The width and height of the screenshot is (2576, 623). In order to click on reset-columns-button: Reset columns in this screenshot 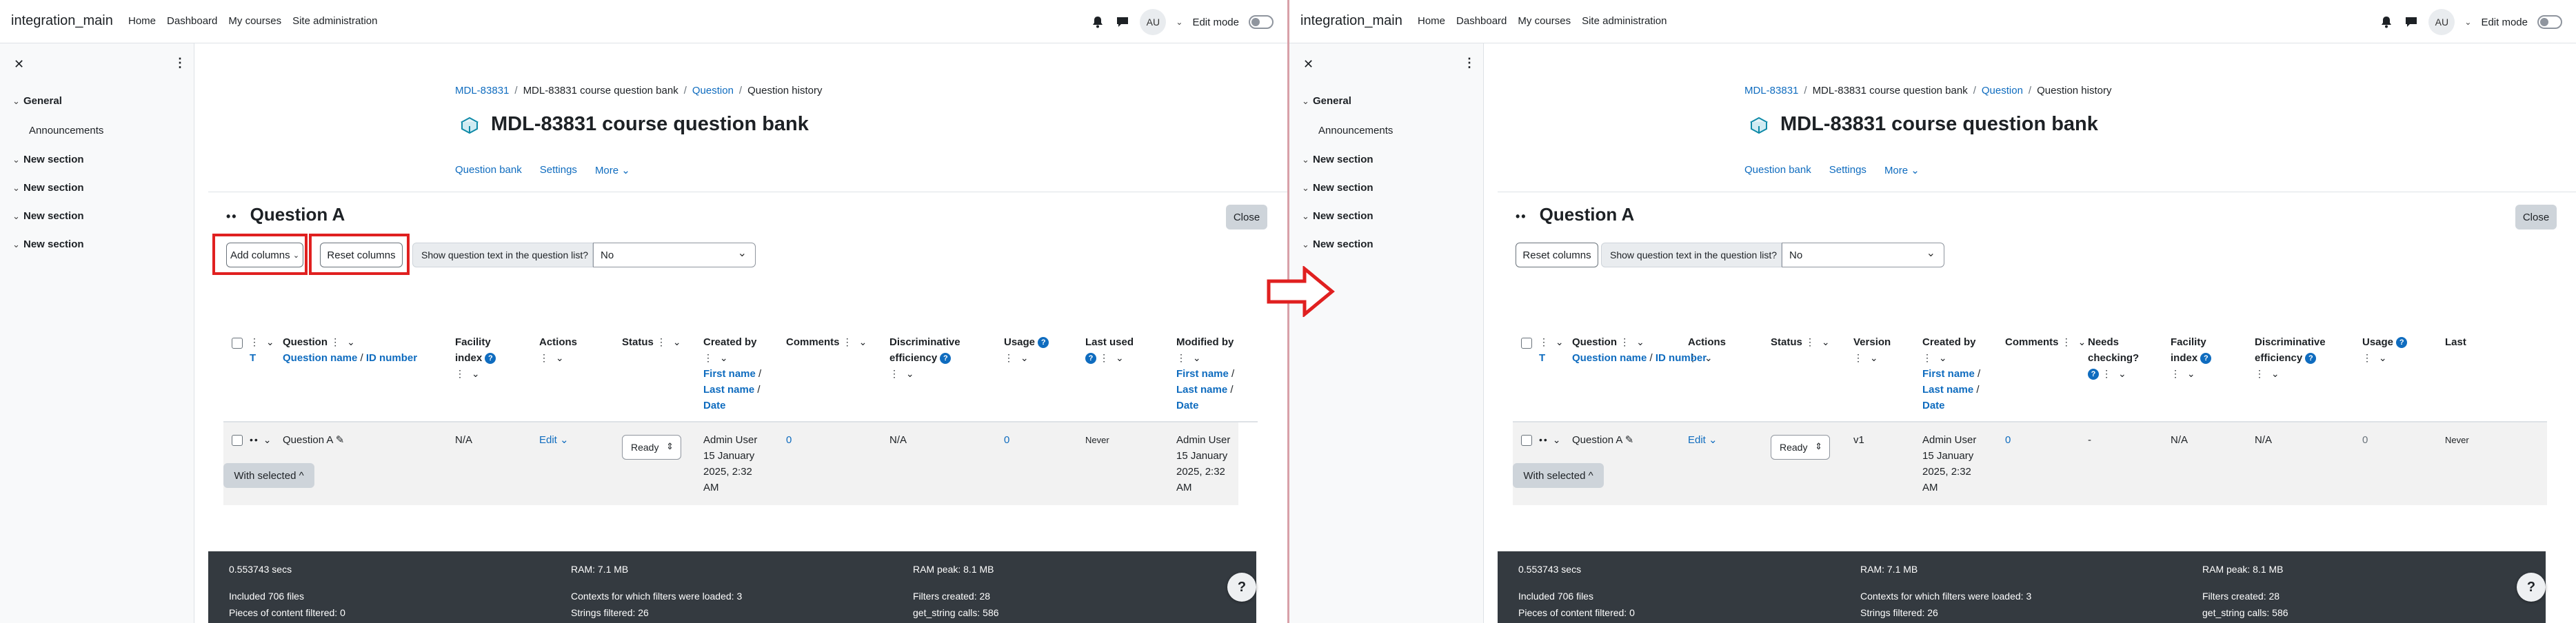, I will do `click(1557, 255)`.